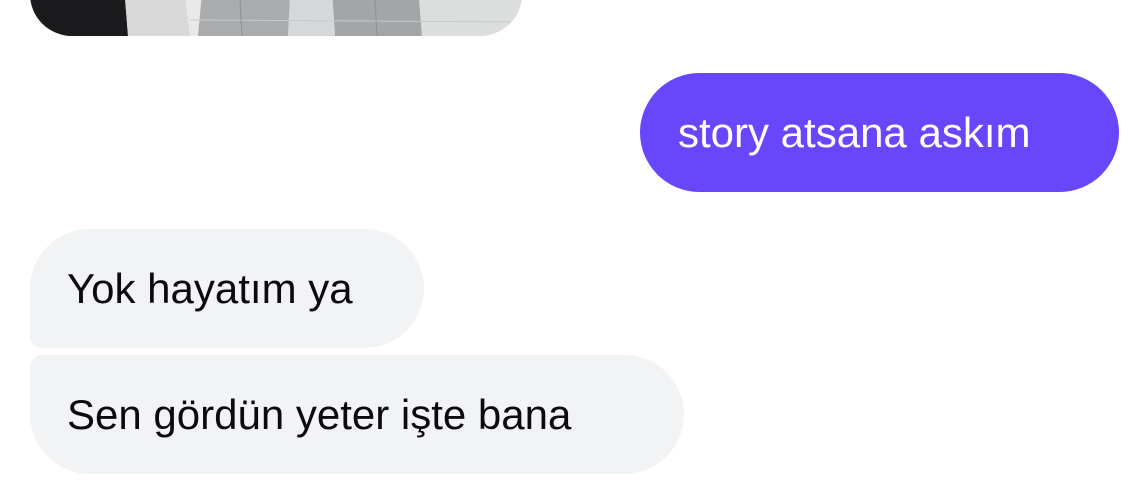 This screenshot has width=1136, height=498. Describe the element at coordinates (854, 132) in the screenshot. I see `message-text: story atsana askım` at that location.